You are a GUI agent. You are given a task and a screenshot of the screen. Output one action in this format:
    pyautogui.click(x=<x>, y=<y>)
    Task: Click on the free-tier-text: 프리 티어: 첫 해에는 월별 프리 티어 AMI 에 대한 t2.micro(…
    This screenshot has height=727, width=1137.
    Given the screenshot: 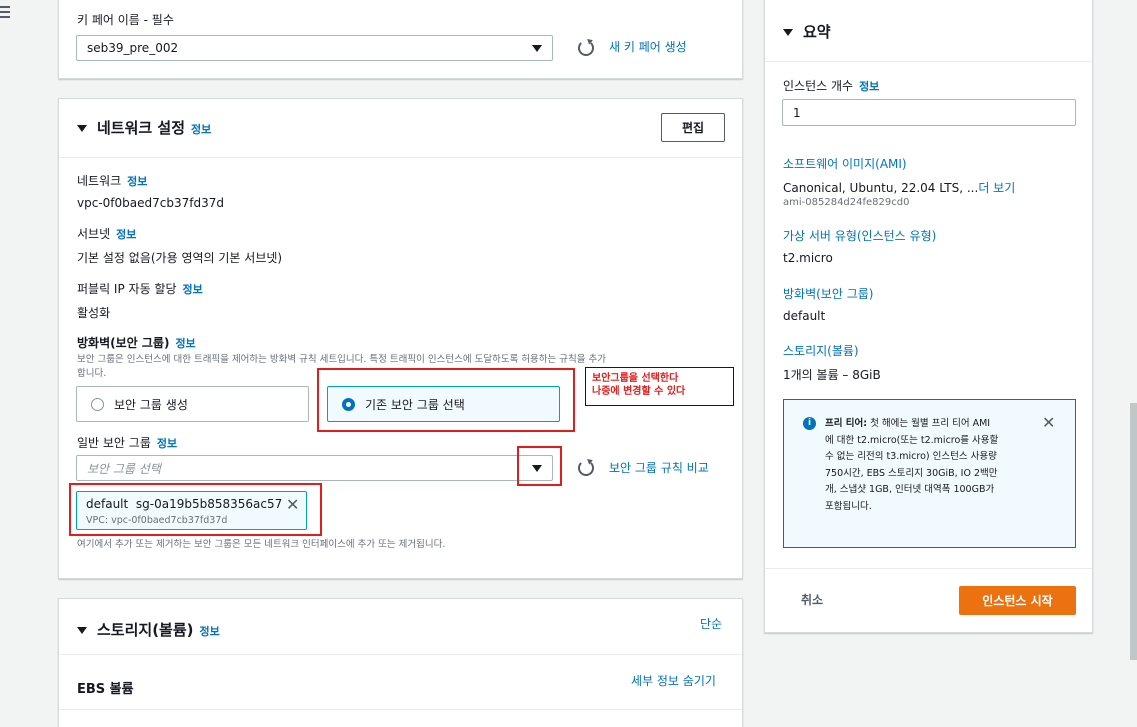 What is the action you would take?
    pyautogui.click(x=932, y=465)
    